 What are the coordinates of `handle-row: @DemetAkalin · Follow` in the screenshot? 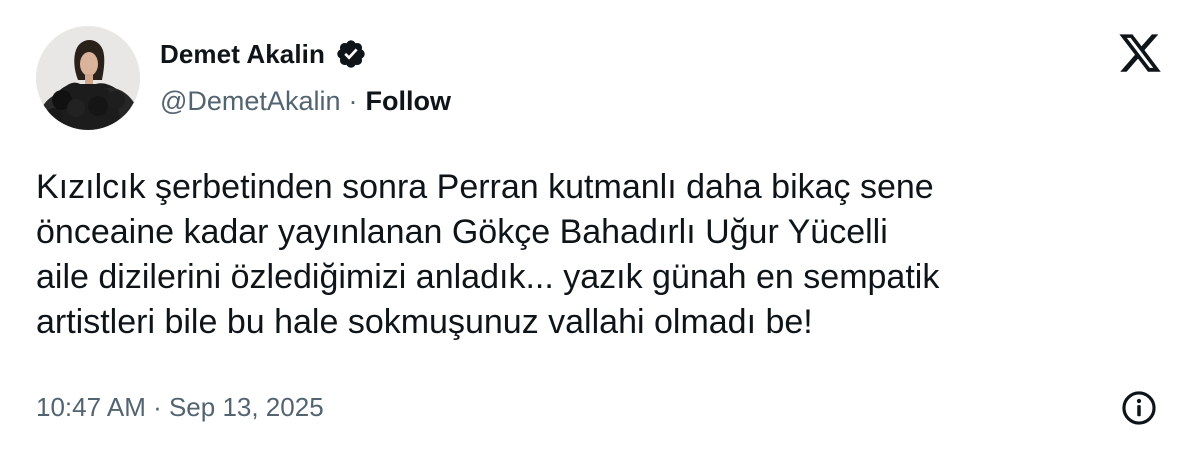 It's located at (305, 101).